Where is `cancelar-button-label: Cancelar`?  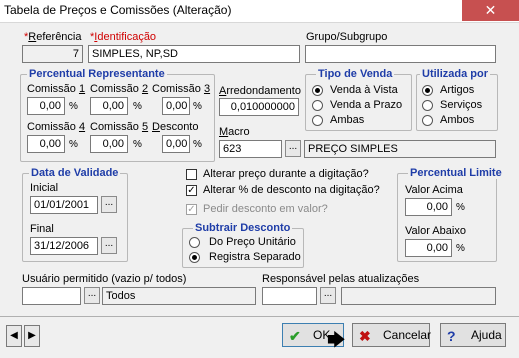
cancelar-button-label: Cancelar is located at coordinates (407, 335).